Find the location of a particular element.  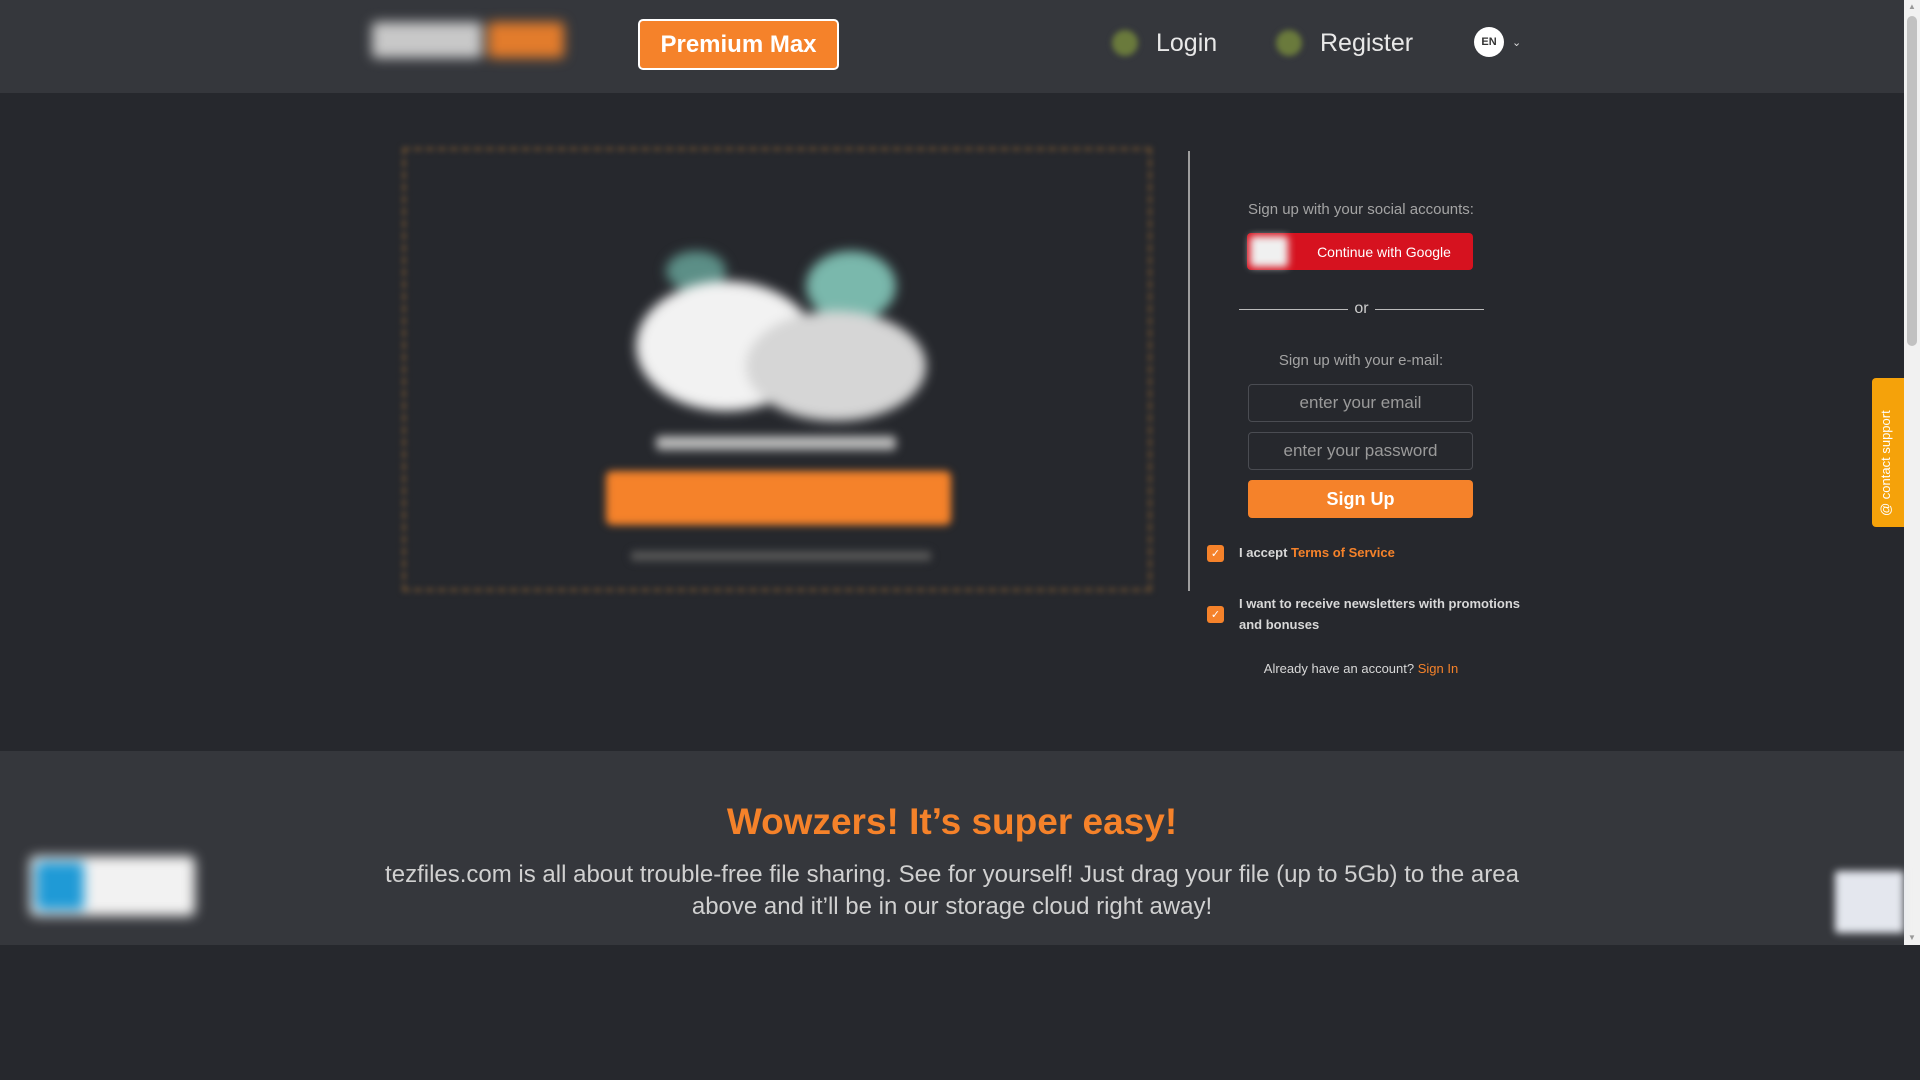

premium-max-button: Premium Max is located at coordinates (738, 44).